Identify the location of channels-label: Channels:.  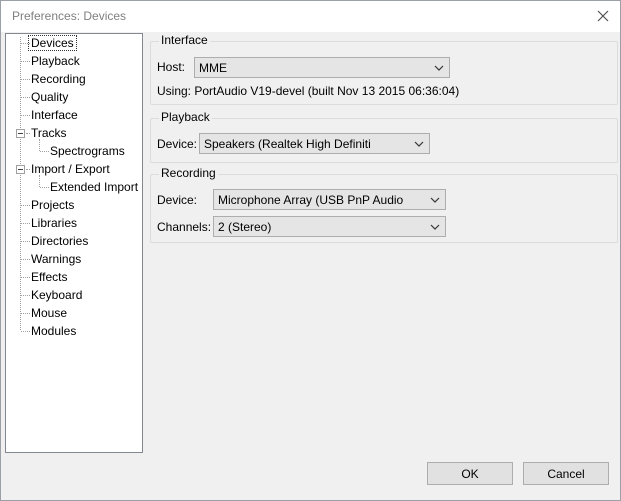
(184, 227).